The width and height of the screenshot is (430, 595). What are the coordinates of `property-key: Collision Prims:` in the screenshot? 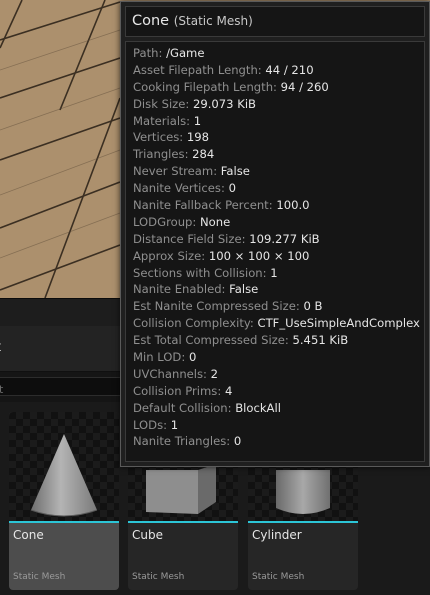 It's located at (177, 390).